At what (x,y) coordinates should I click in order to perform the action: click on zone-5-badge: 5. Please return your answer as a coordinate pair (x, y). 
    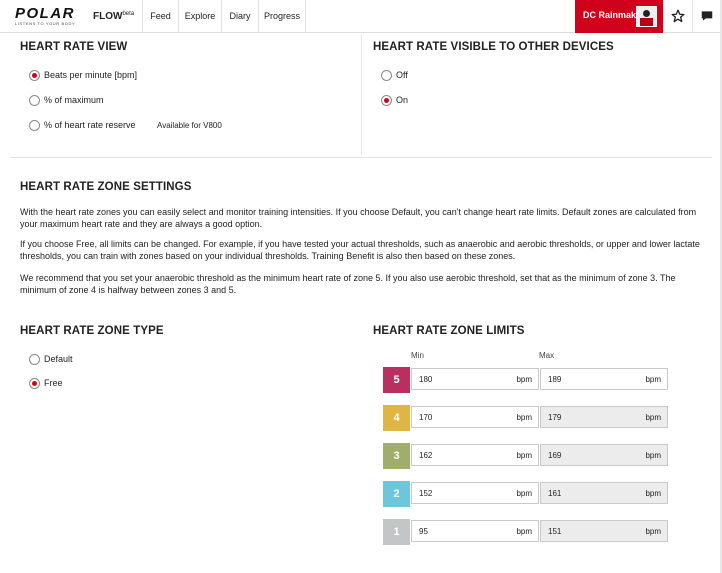
    Looking at the image, I should click on (396, 380).